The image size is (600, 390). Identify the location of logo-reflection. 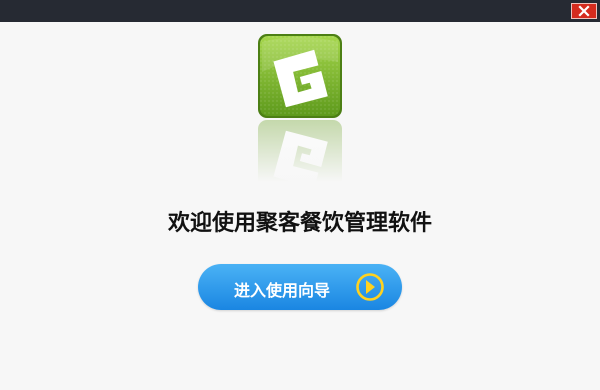
(300, 151).